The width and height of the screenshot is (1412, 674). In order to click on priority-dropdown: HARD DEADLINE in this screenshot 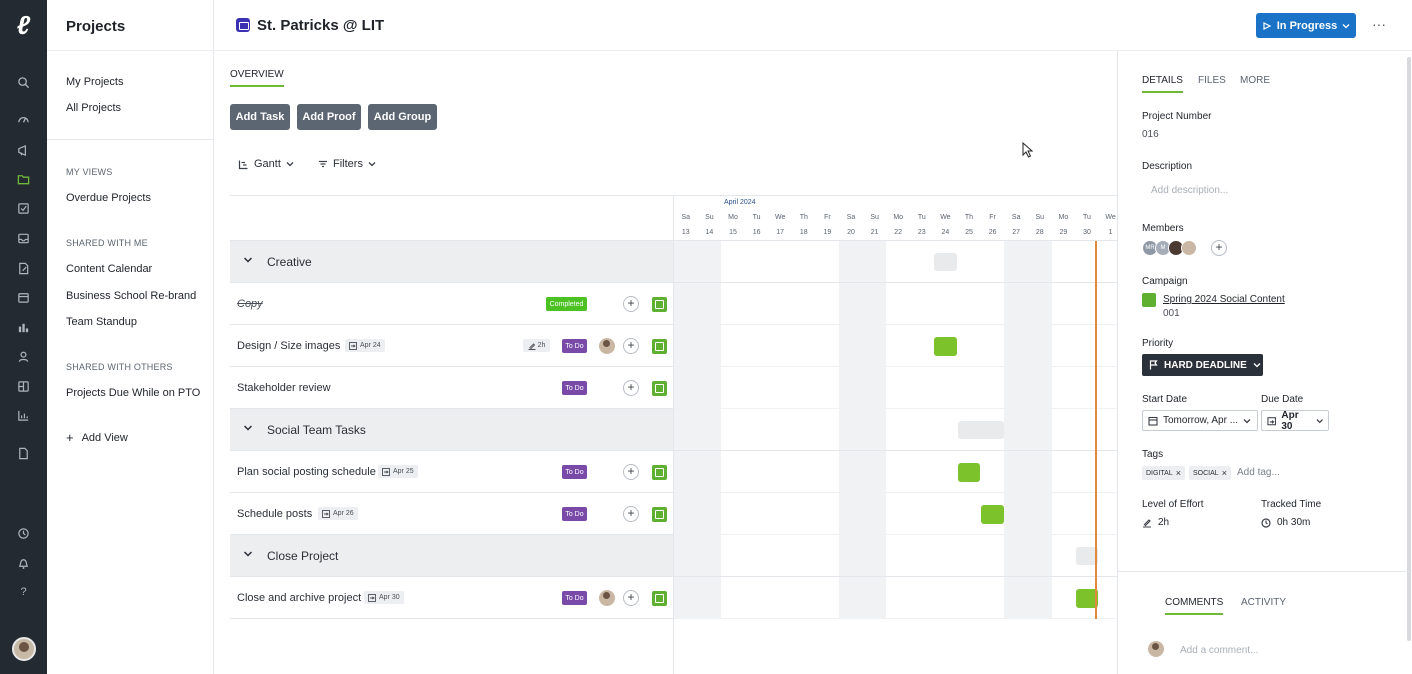, I will do `click(1202, 365)`.